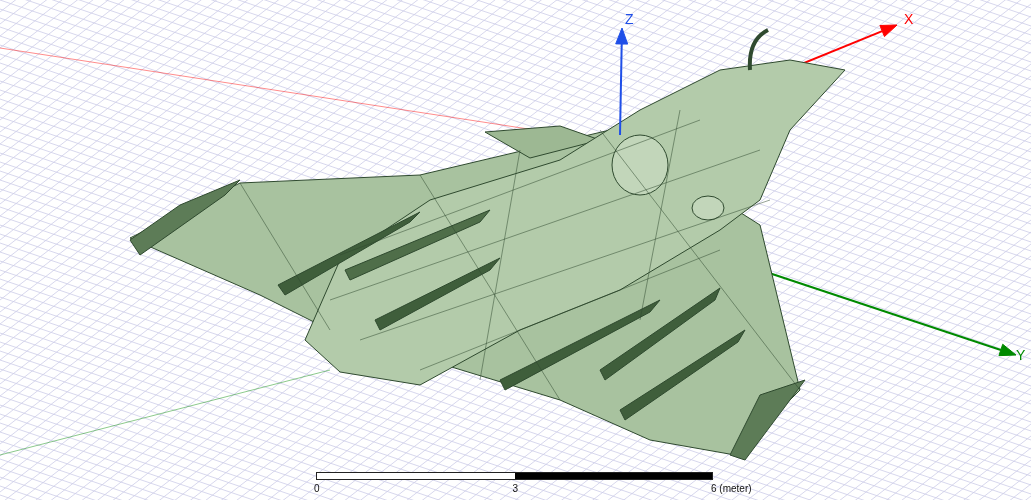 Image resolution: width=1031 pixels, height=500 pixels. Describe the element at coordinates (515, 488) in the screenshot. I see `scale-label: 3` at that location.